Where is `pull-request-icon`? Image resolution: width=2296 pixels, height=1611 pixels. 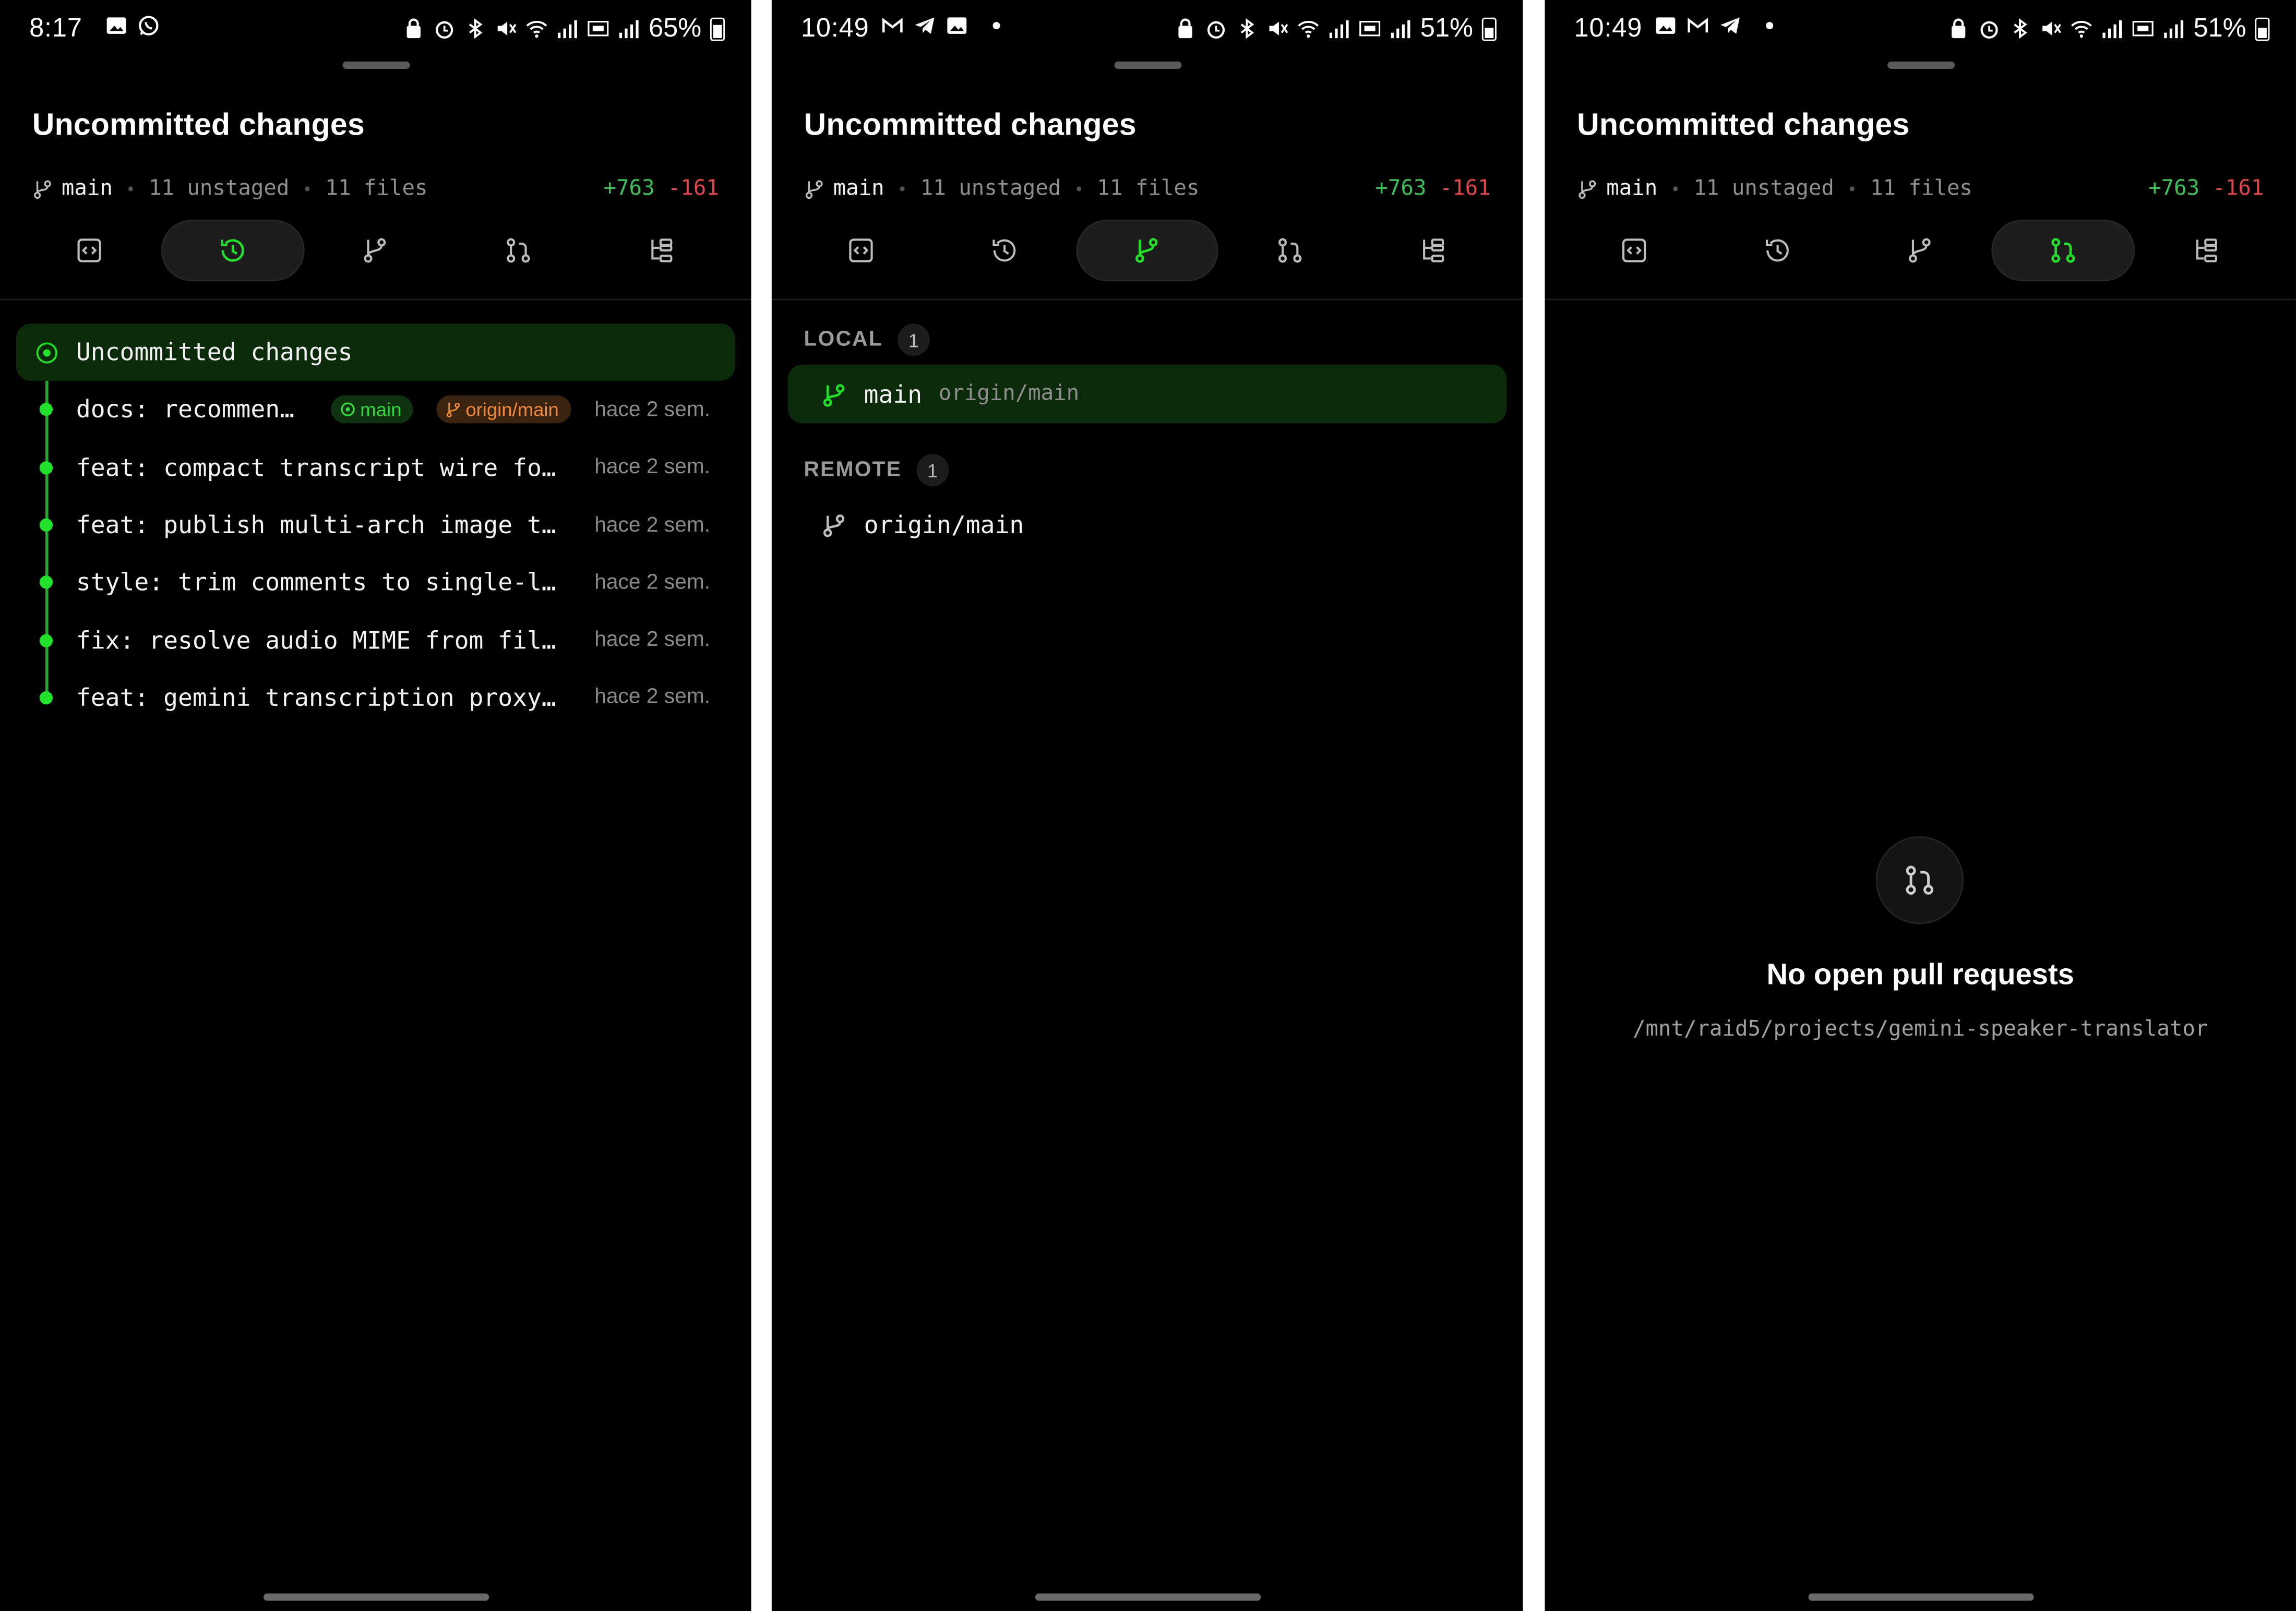
pull-request-icon is located at coordinates (2063, 250).